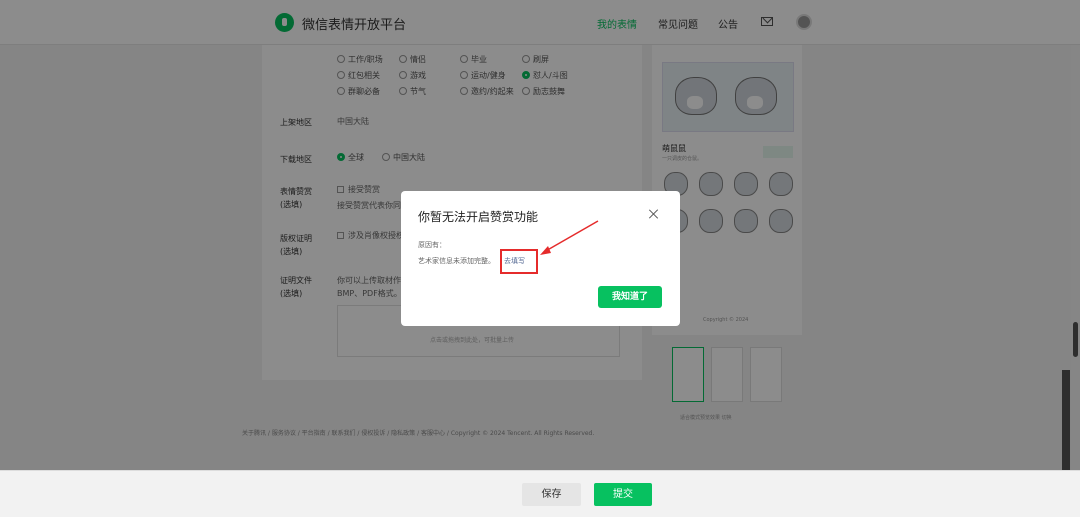  Describe the element at coordinates (630, 297) in the screenshot. I see `got-it-button: 我知道了` at that location.